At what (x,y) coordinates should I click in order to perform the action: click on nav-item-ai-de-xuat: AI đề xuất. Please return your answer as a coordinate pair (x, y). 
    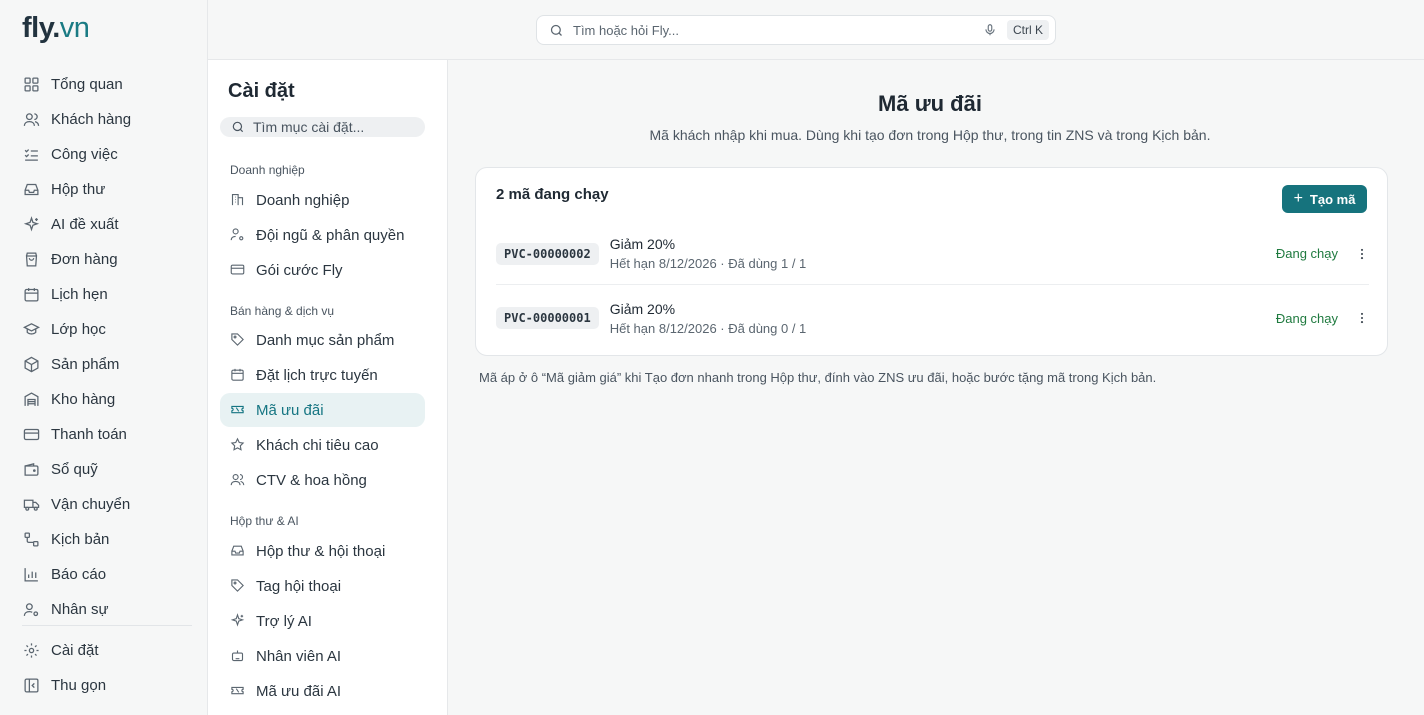
    Looking at the image, I should click on (103, 224).